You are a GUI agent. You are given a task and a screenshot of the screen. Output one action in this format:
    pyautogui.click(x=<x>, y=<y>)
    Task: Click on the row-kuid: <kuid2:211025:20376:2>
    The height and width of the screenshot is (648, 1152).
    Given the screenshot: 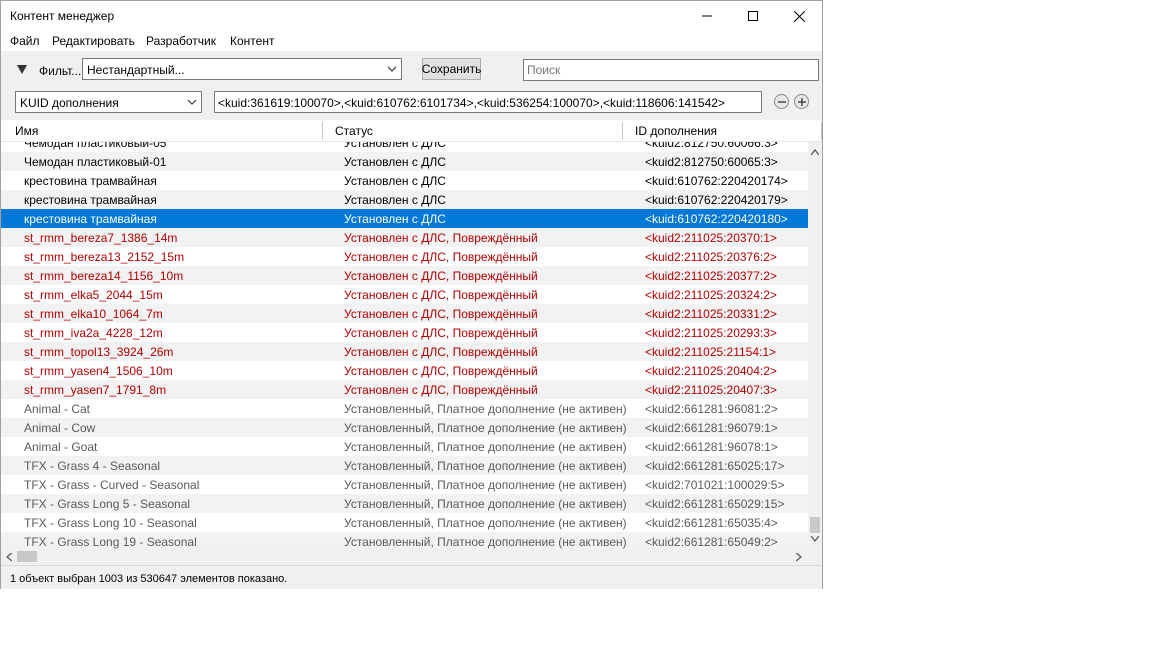 What is the action you would take?
    pyautogui.click(x=711, y=257)
    